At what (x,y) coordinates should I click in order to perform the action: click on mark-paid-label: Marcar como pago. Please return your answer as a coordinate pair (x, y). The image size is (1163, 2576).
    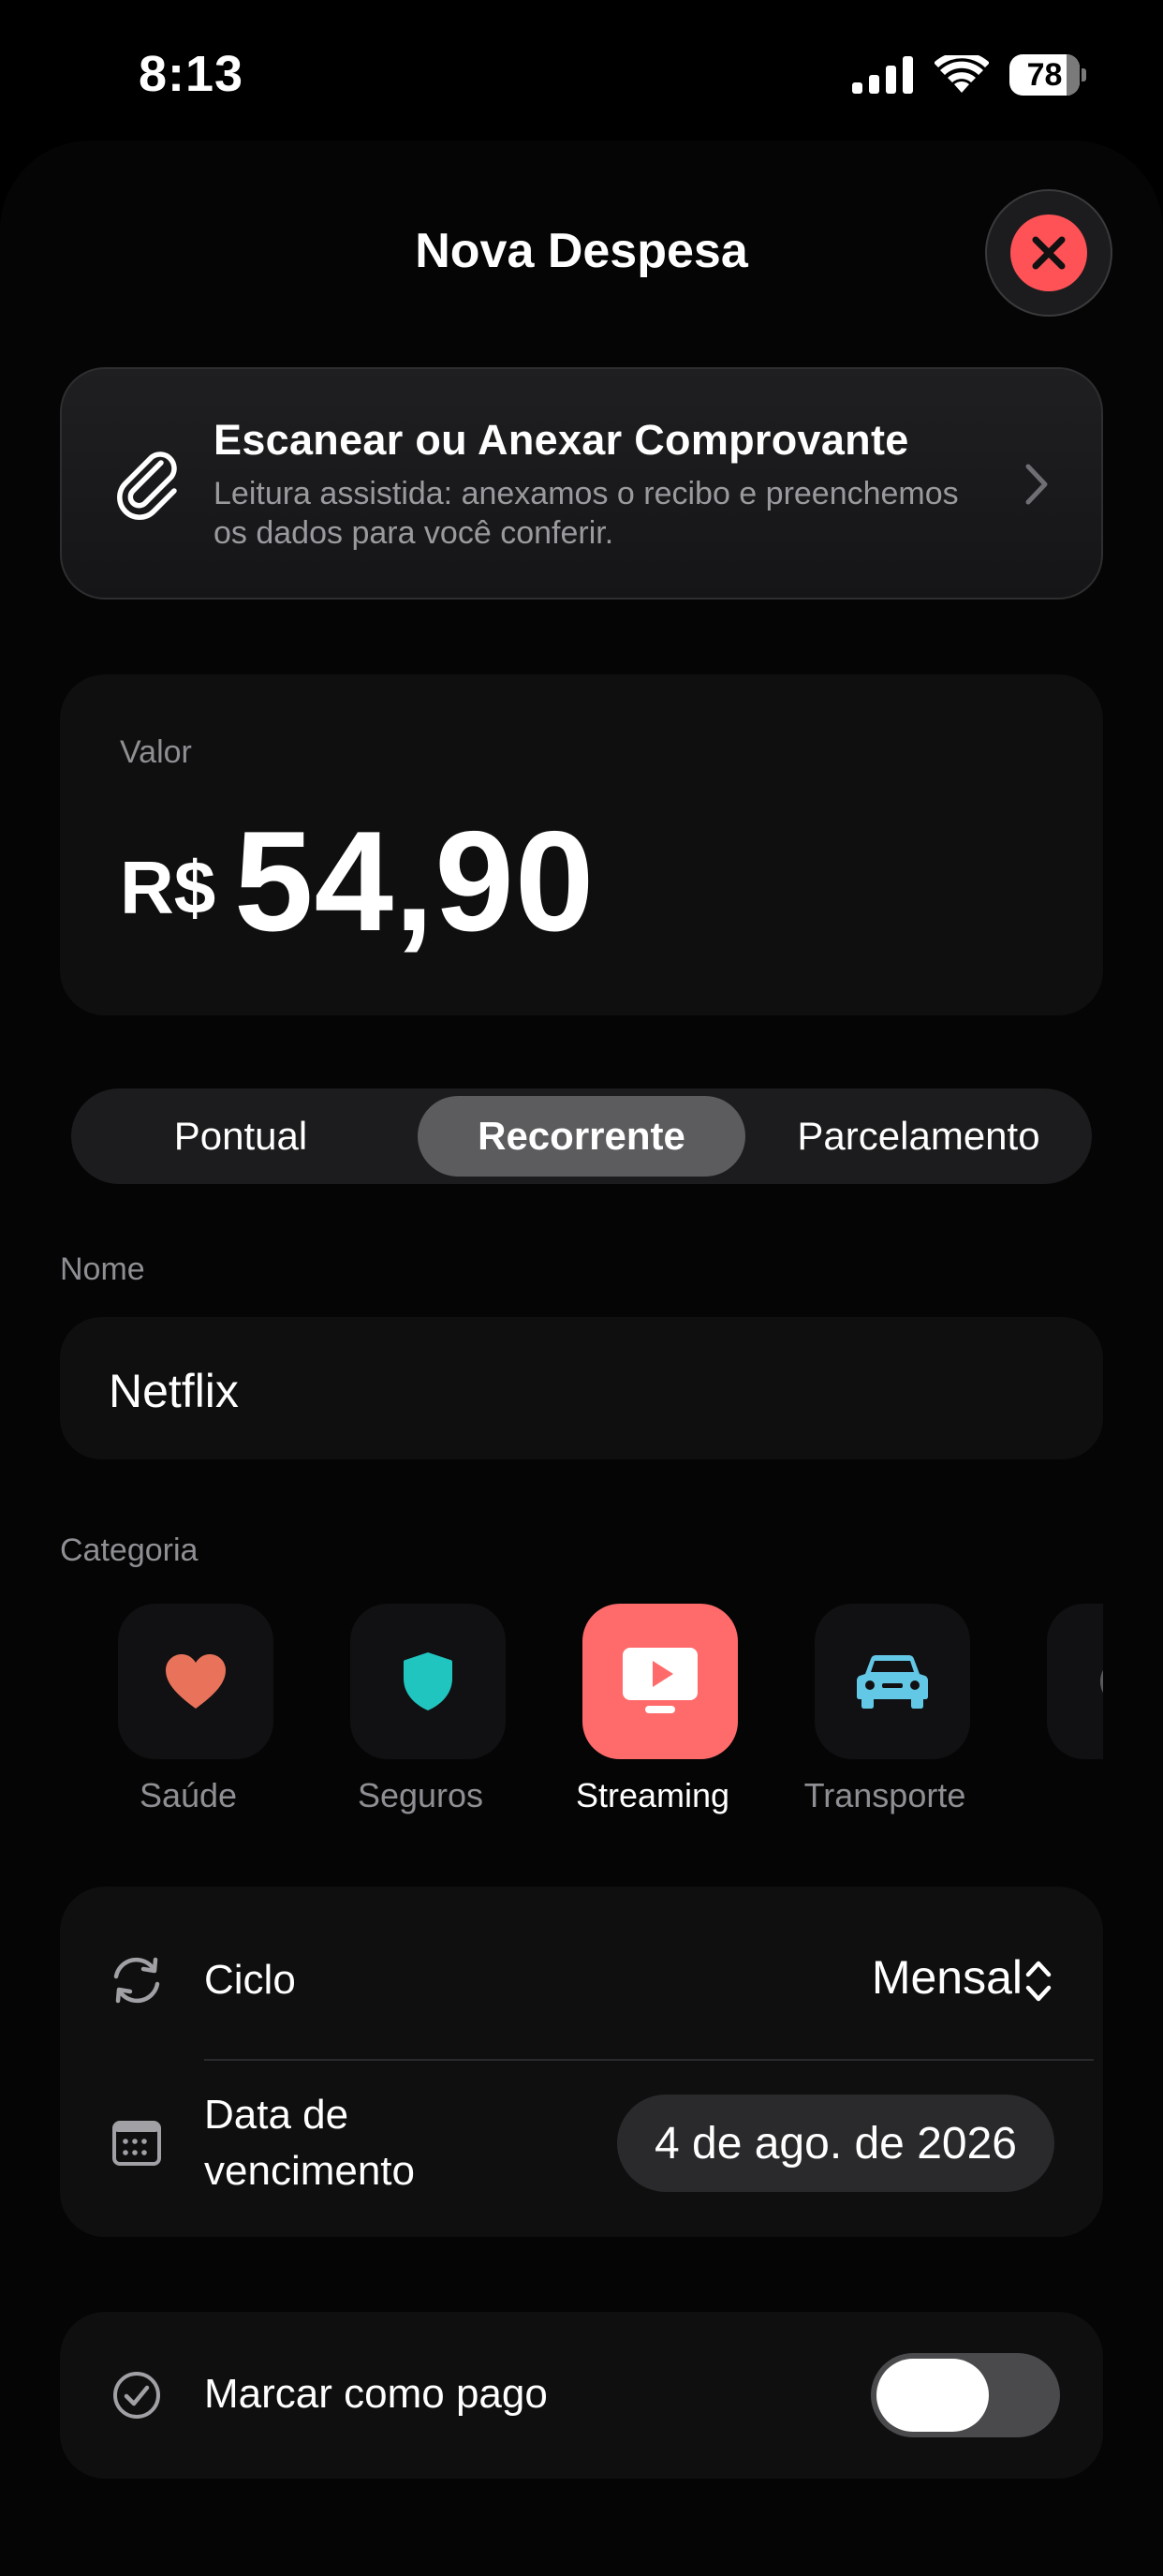
    Looking at the image, I should click on (376, 2394).